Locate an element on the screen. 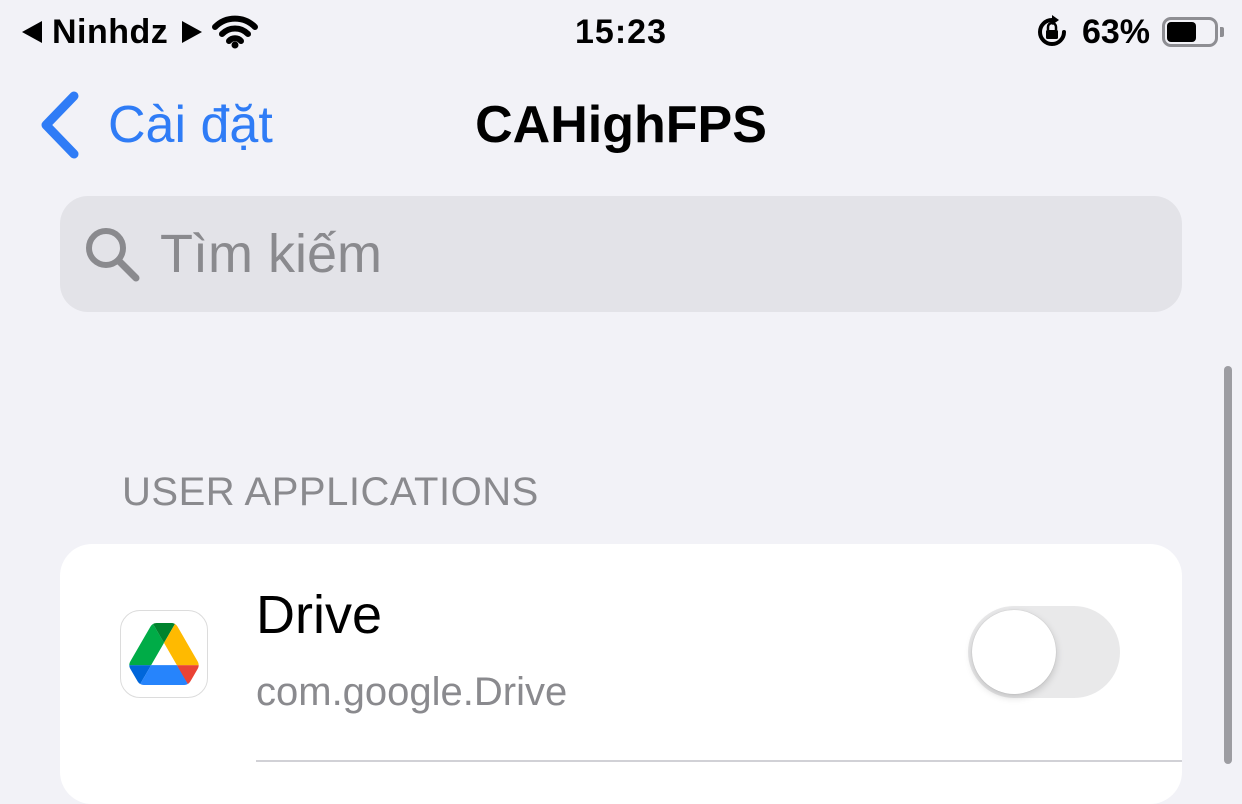  navigation-bar: Cài đặt CAHighFPS is located at coordinates (621, 125).